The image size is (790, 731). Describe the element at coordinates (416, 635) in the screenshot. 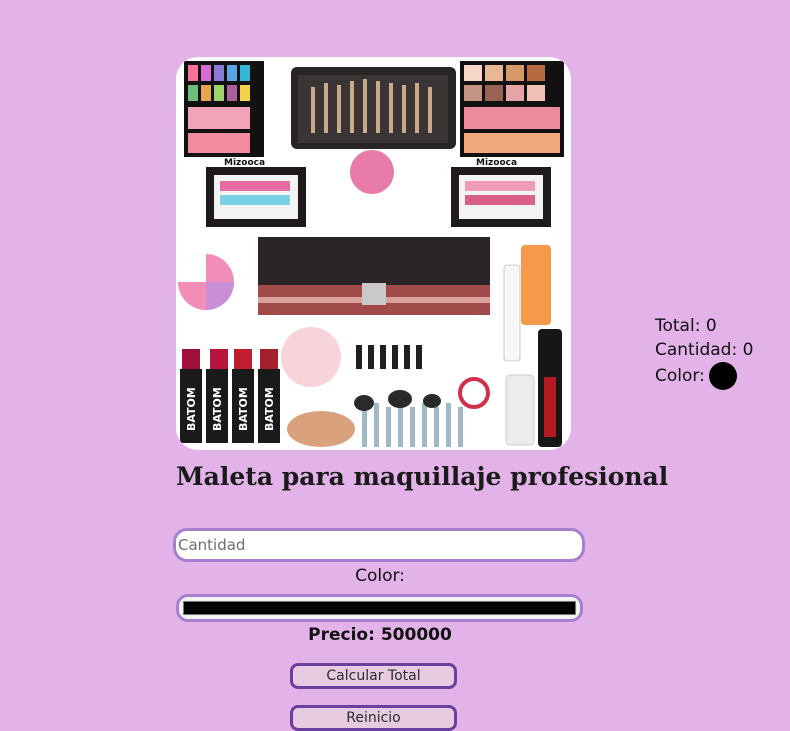

I see `price-value: 500000` at that location.